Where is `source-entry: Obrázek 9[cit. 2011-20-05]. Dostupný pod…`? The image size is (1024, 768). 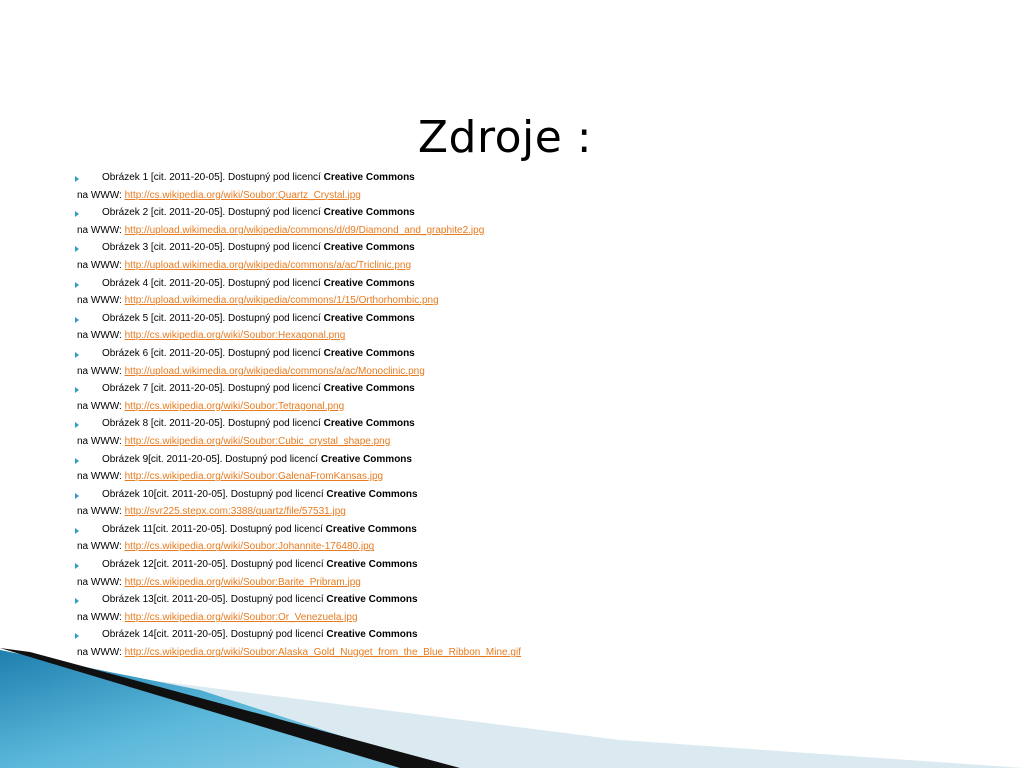
source-entry: Obrázek 9[cit. 2011-20-05]. Dostupný pod… is located at coordinates (520, 468).